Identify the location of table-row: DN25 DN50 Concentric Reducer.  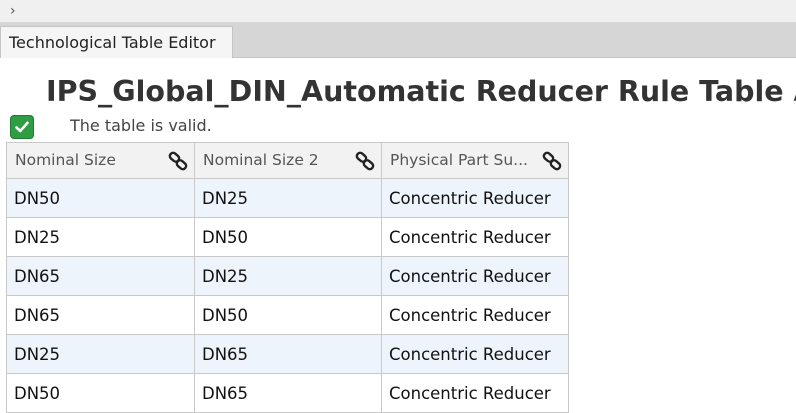
(287, 237).